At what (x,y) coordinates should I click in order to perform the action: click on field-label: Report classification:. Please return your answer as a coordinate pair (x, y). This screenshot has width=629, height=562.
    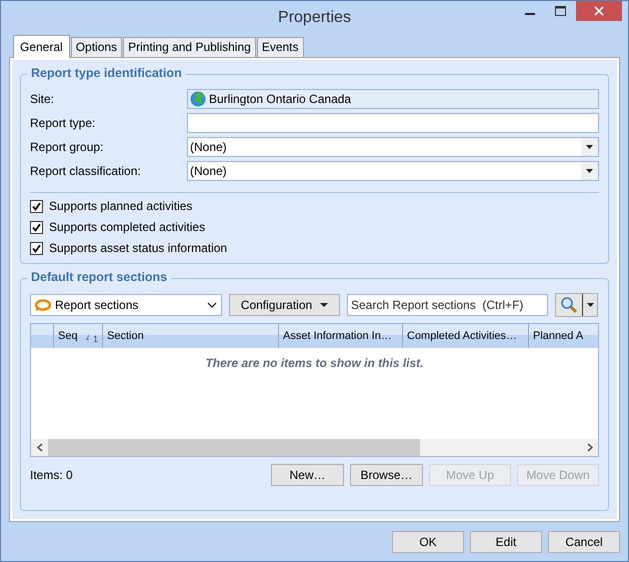
    Looking at the image, I should click on (86, 171).